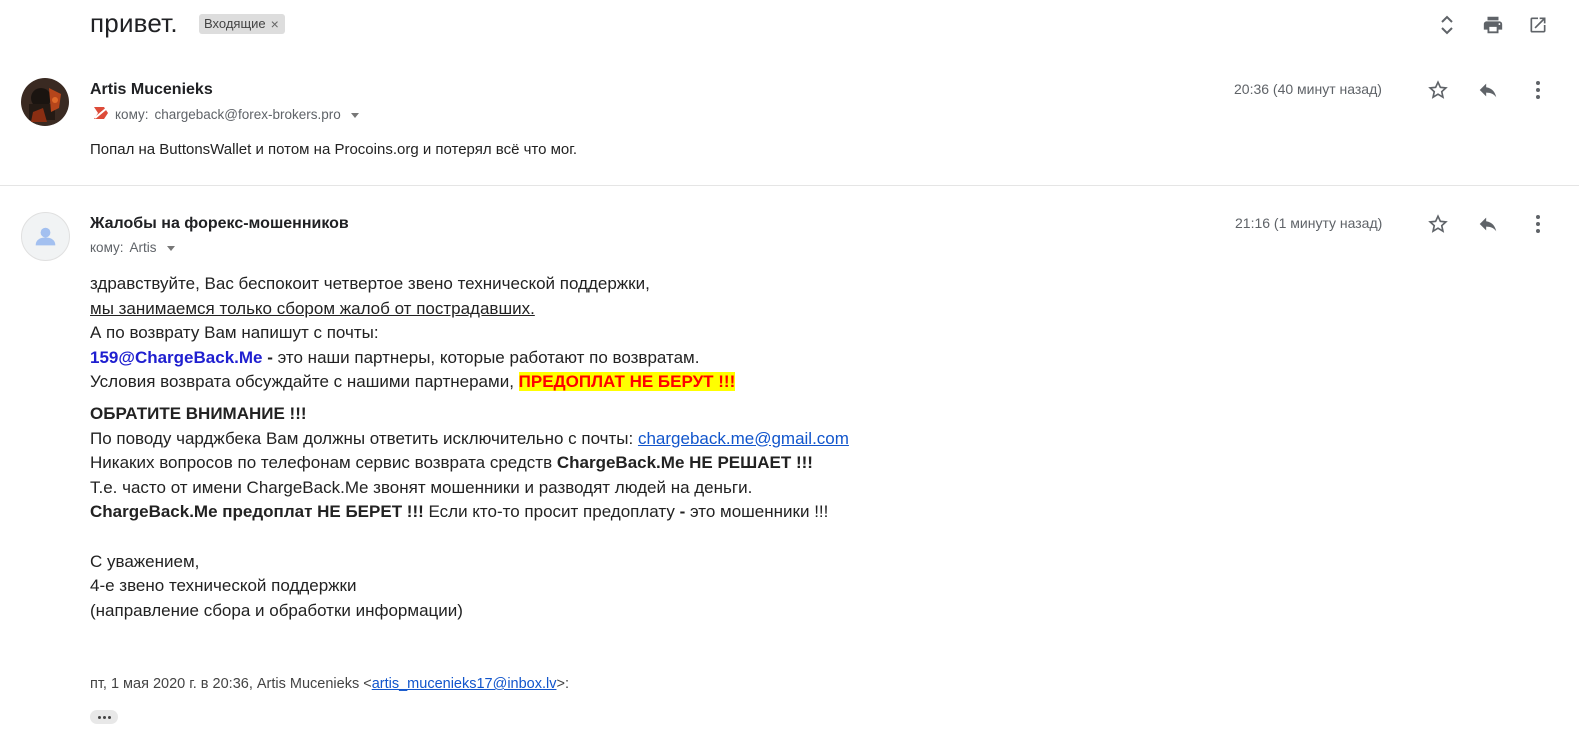  What do you see at coordinates (684, 463) in the screenshot?
I see `bold-notice: ChargeBack.Me НЕ РЕШАЕТ !!!` at bounding box center [684, 463].